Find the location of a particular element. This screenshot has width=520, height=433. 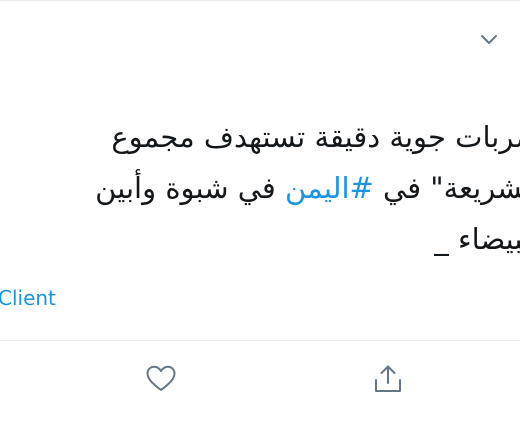

heart-icon is located at coordinates (161, 379).